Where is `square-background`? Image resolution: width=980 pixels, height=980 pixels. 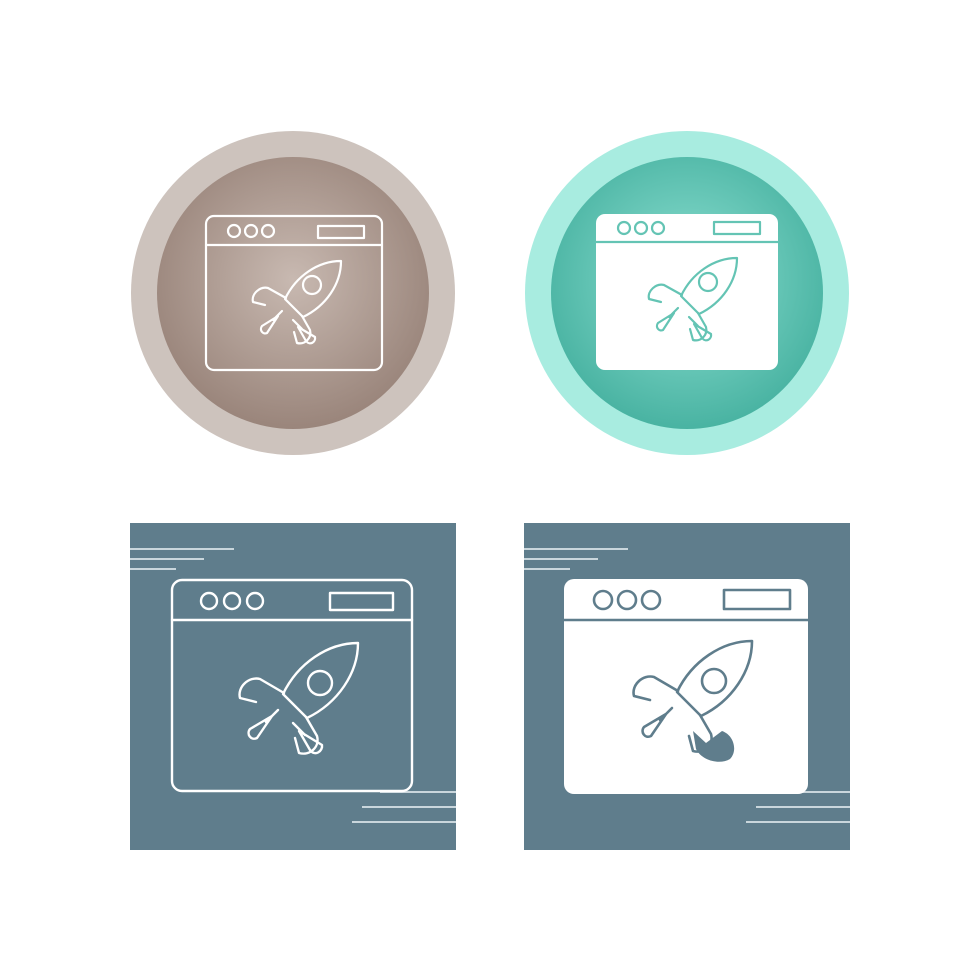 square-background is located at coordinates (293, 686).